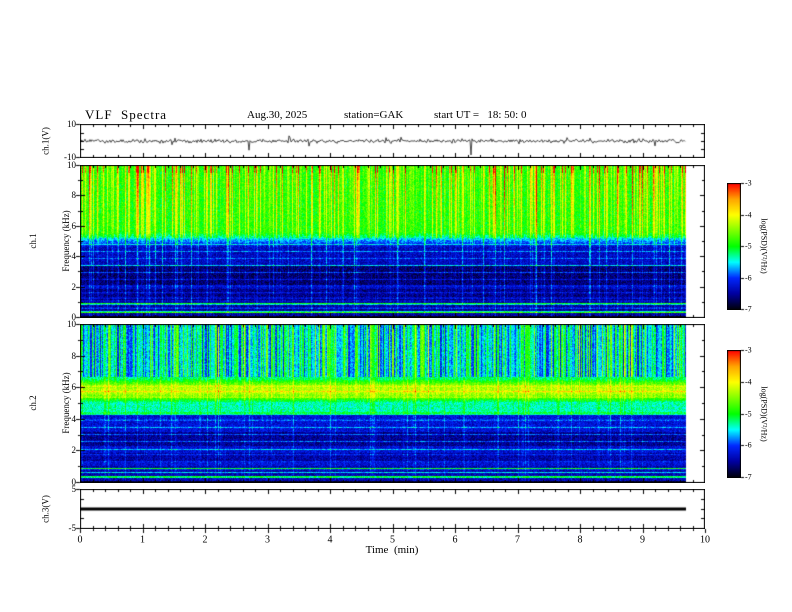 The width and height of the screenshot is (792, 612). What do you see at coordinates (74, 450) in the screenshot?
I see `ch2-freq-tick-label: 2` at bounding box center [74, 450].